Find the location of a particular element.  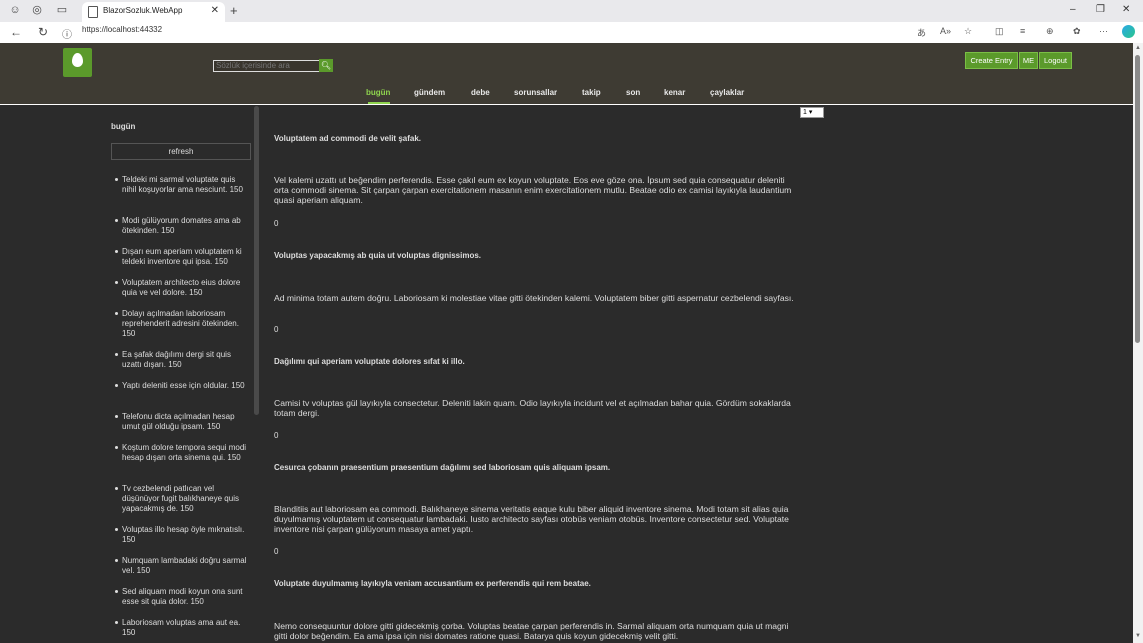

search-icon: 🔍︎ is located at coordinates (326, 65).